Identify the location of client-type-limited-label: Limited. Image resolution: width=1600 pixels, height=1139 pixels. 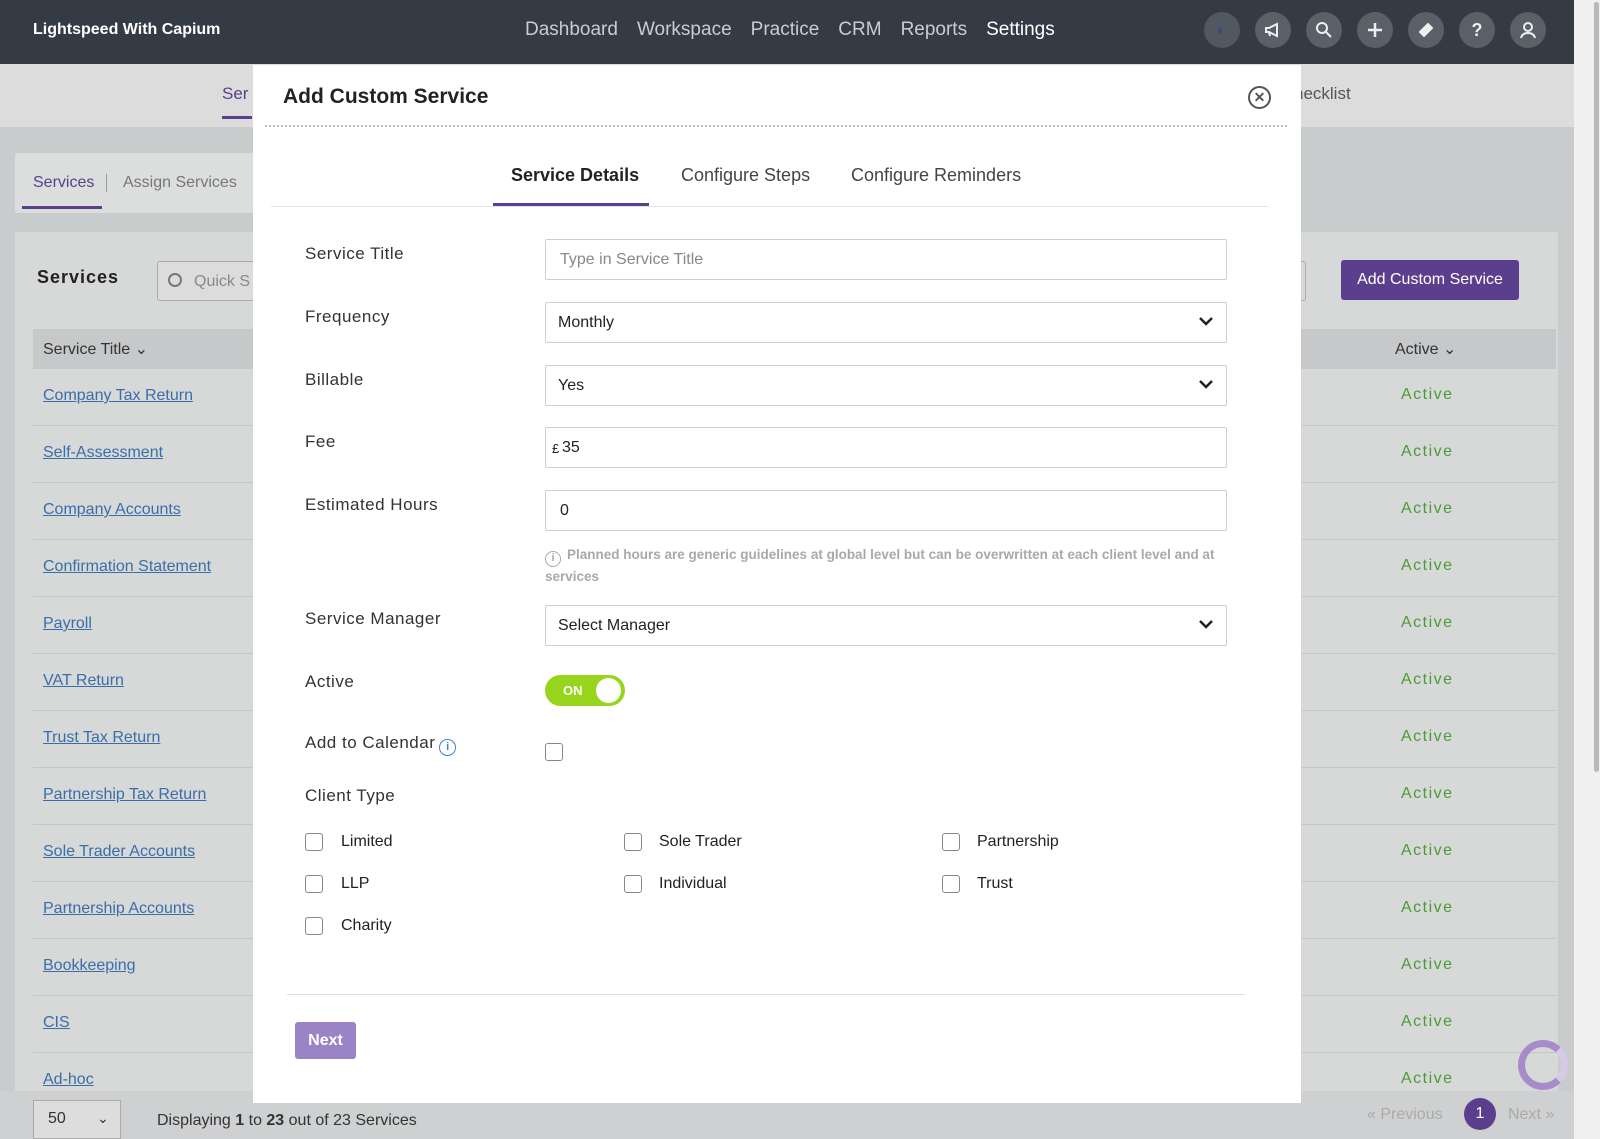
(367, 841).